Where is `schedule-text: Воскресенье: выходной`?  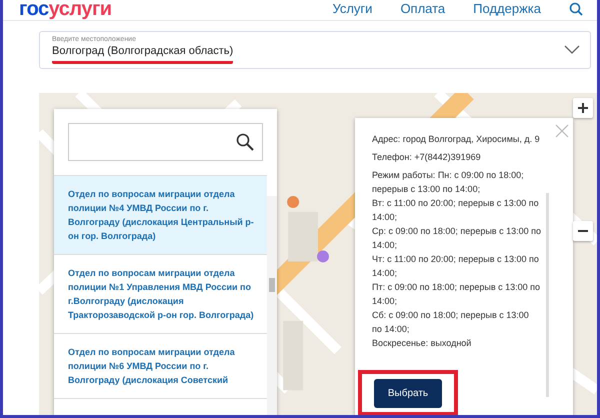 schedule-text: Воскресенье: выходной is located at coordinates (422, 343).